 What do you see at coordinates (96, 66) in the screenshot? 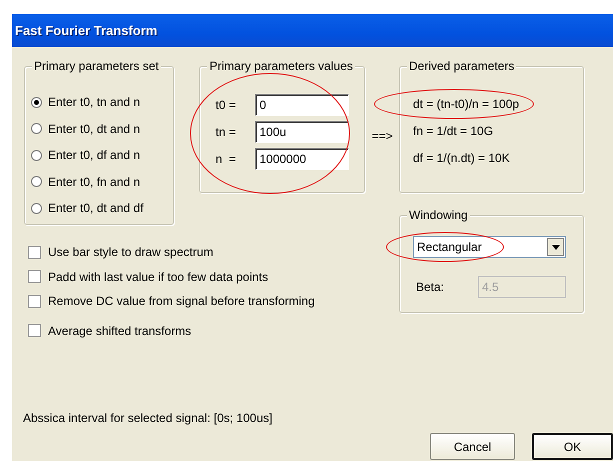
I see `group-title: Primary parameters set` at bounding box center [96, 66].